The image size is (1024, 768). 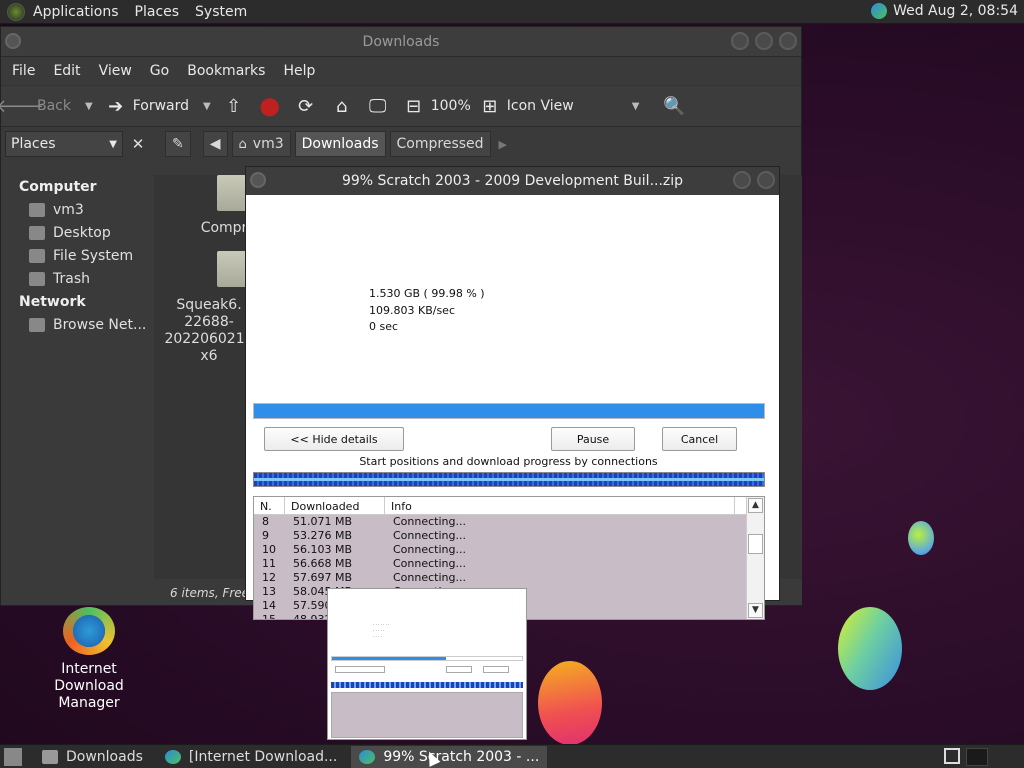 I want to click on chevron-down-icon: ▼, so click(x=113, y=144).